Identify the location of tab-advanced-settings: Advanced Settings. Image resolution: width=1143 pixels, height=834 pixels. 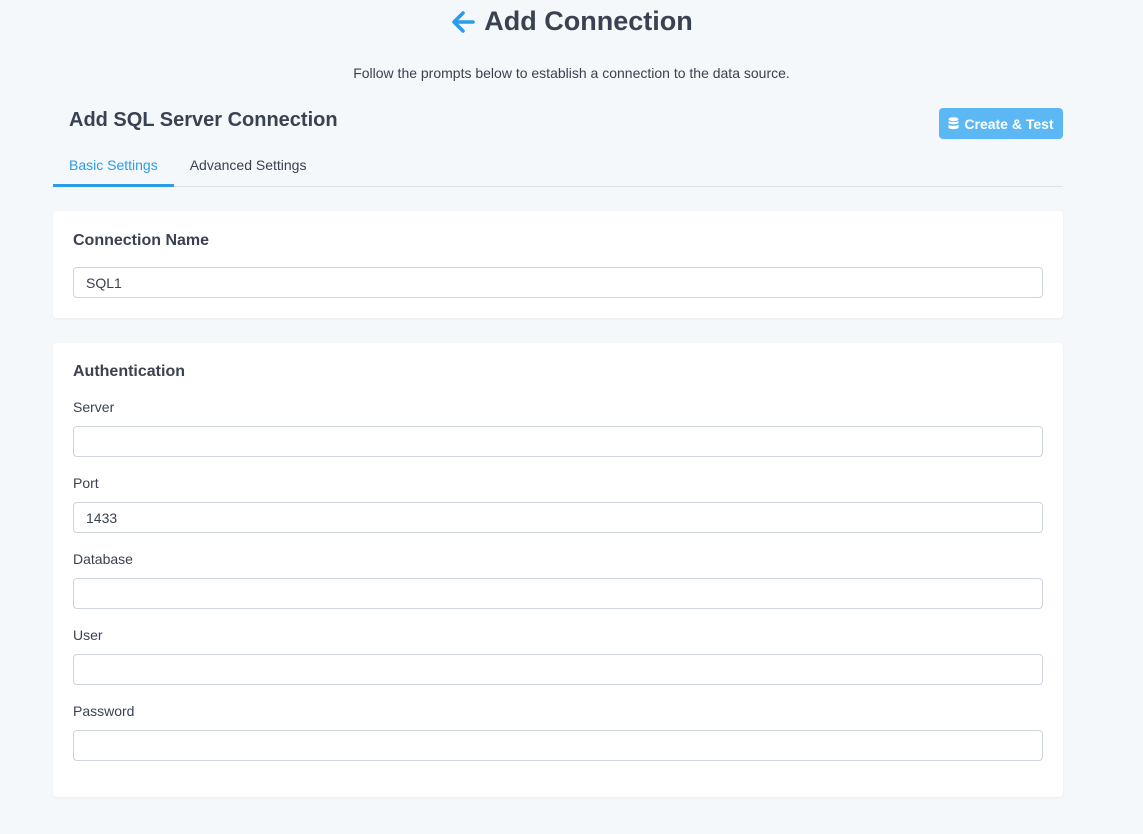
(248, 168).